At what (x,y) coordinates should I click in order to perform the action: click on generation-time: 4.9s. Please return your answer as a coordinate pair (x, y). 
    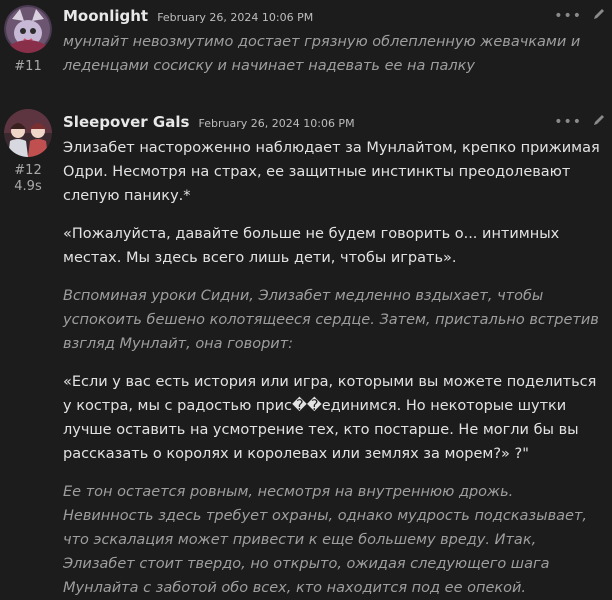
    Looking at the image, I should click on (28, 186).